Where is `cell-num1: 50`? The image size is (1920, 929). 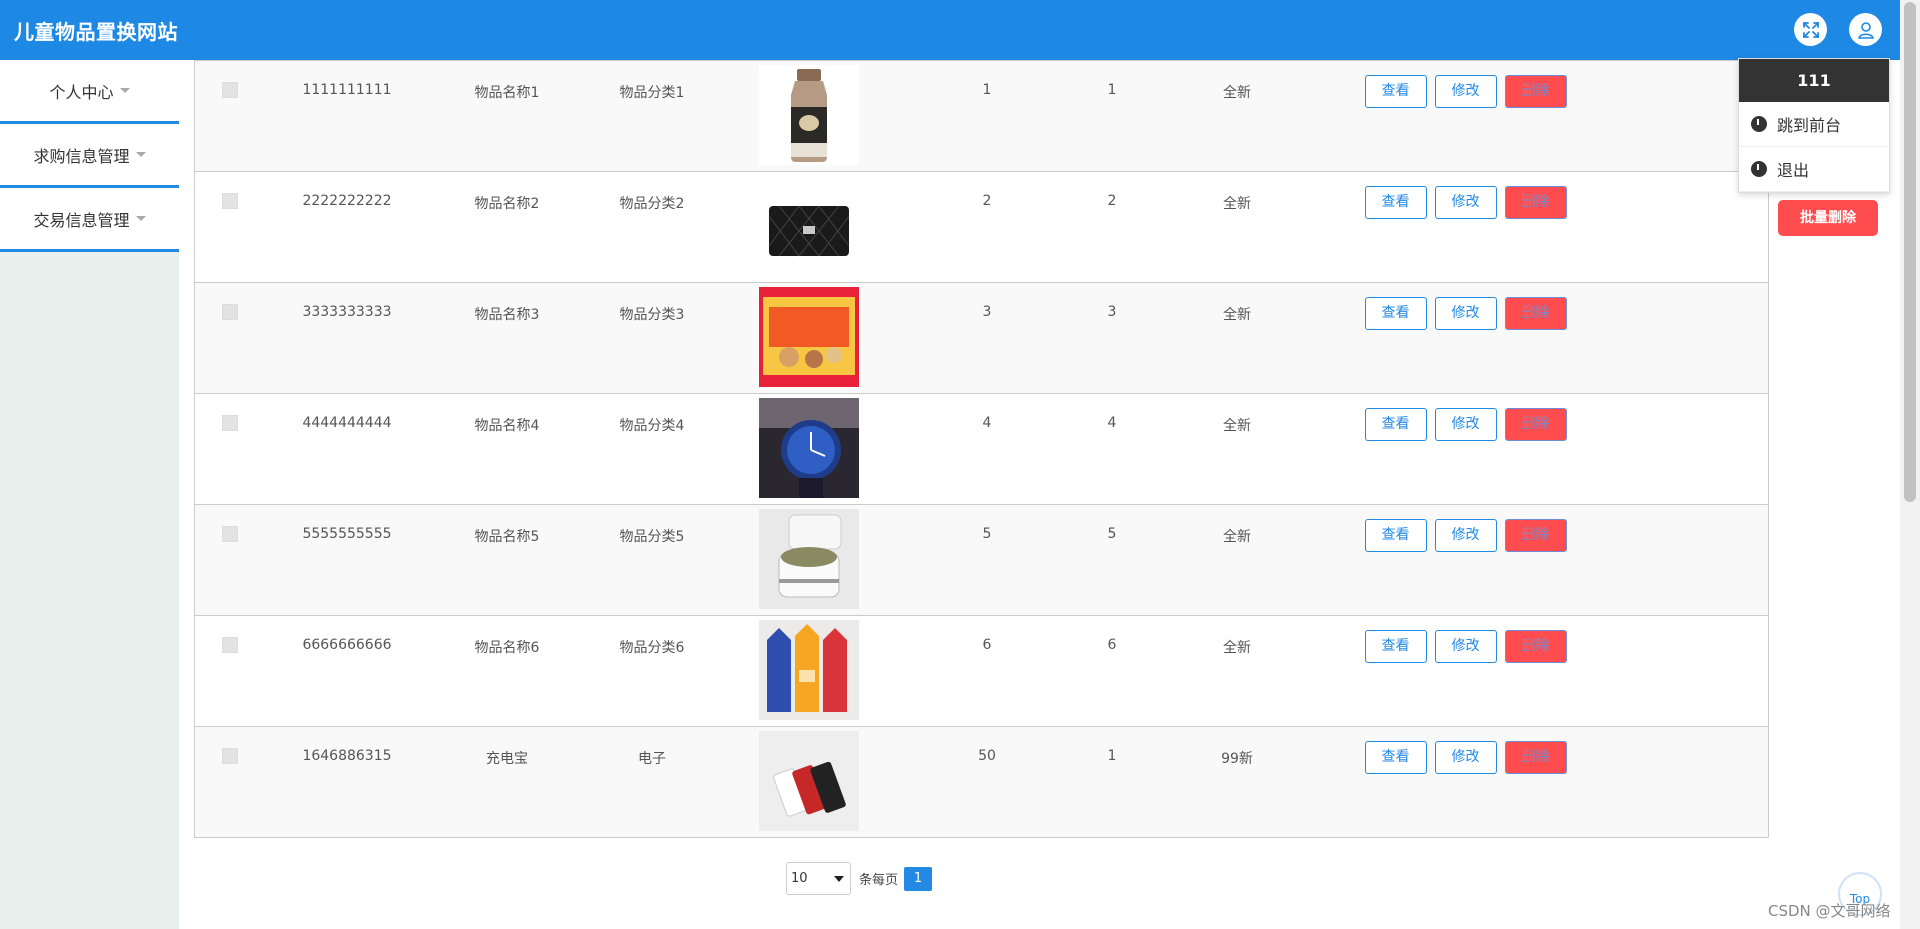 cell-num1: 50 is located at coordinates (987, 756).